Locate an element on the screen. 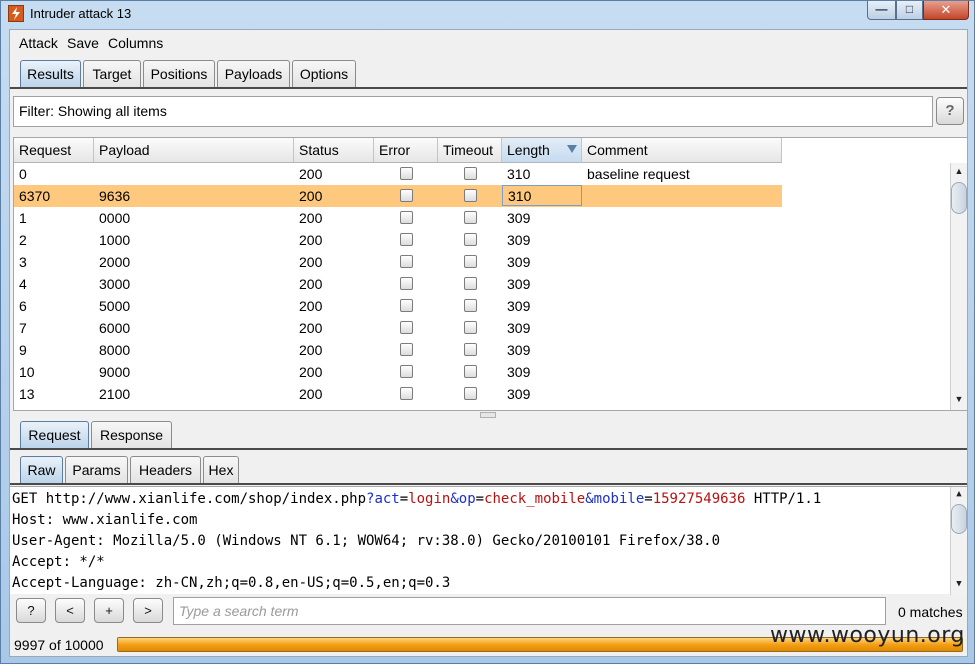 The image size is (975, 664). ampersand: & is located at coordinates (589, 499).